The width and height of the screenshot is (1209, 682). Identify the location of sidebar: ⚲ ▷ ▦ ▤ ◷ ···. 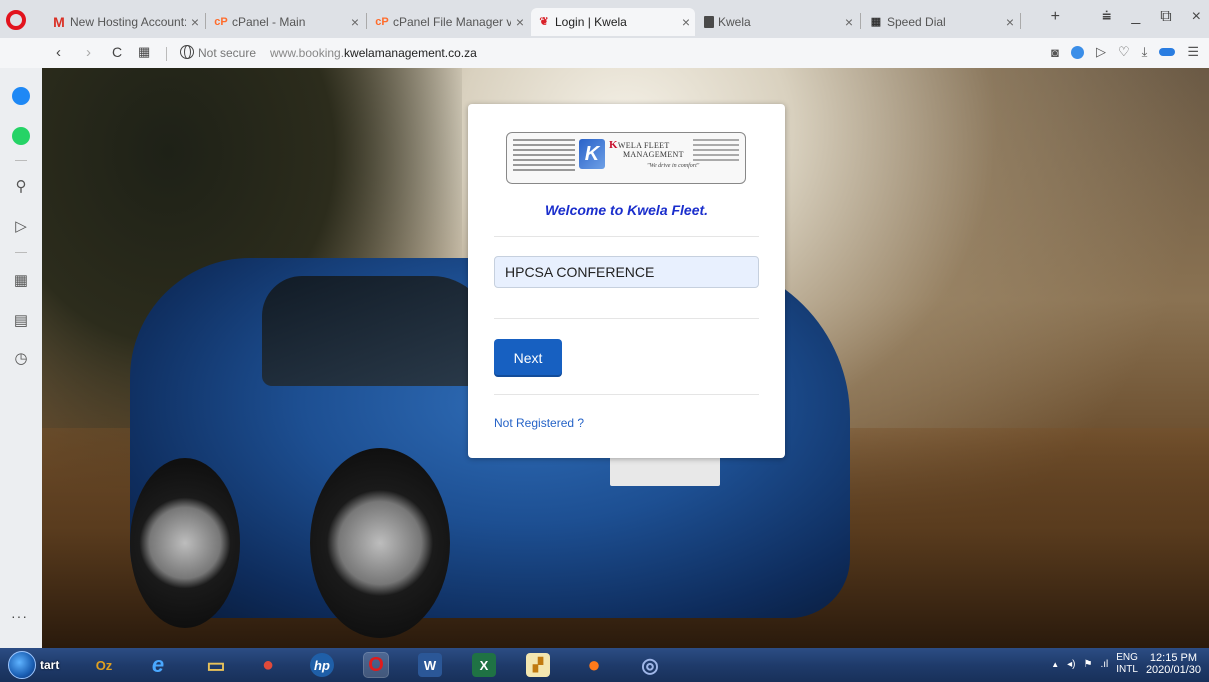
(21, 358).